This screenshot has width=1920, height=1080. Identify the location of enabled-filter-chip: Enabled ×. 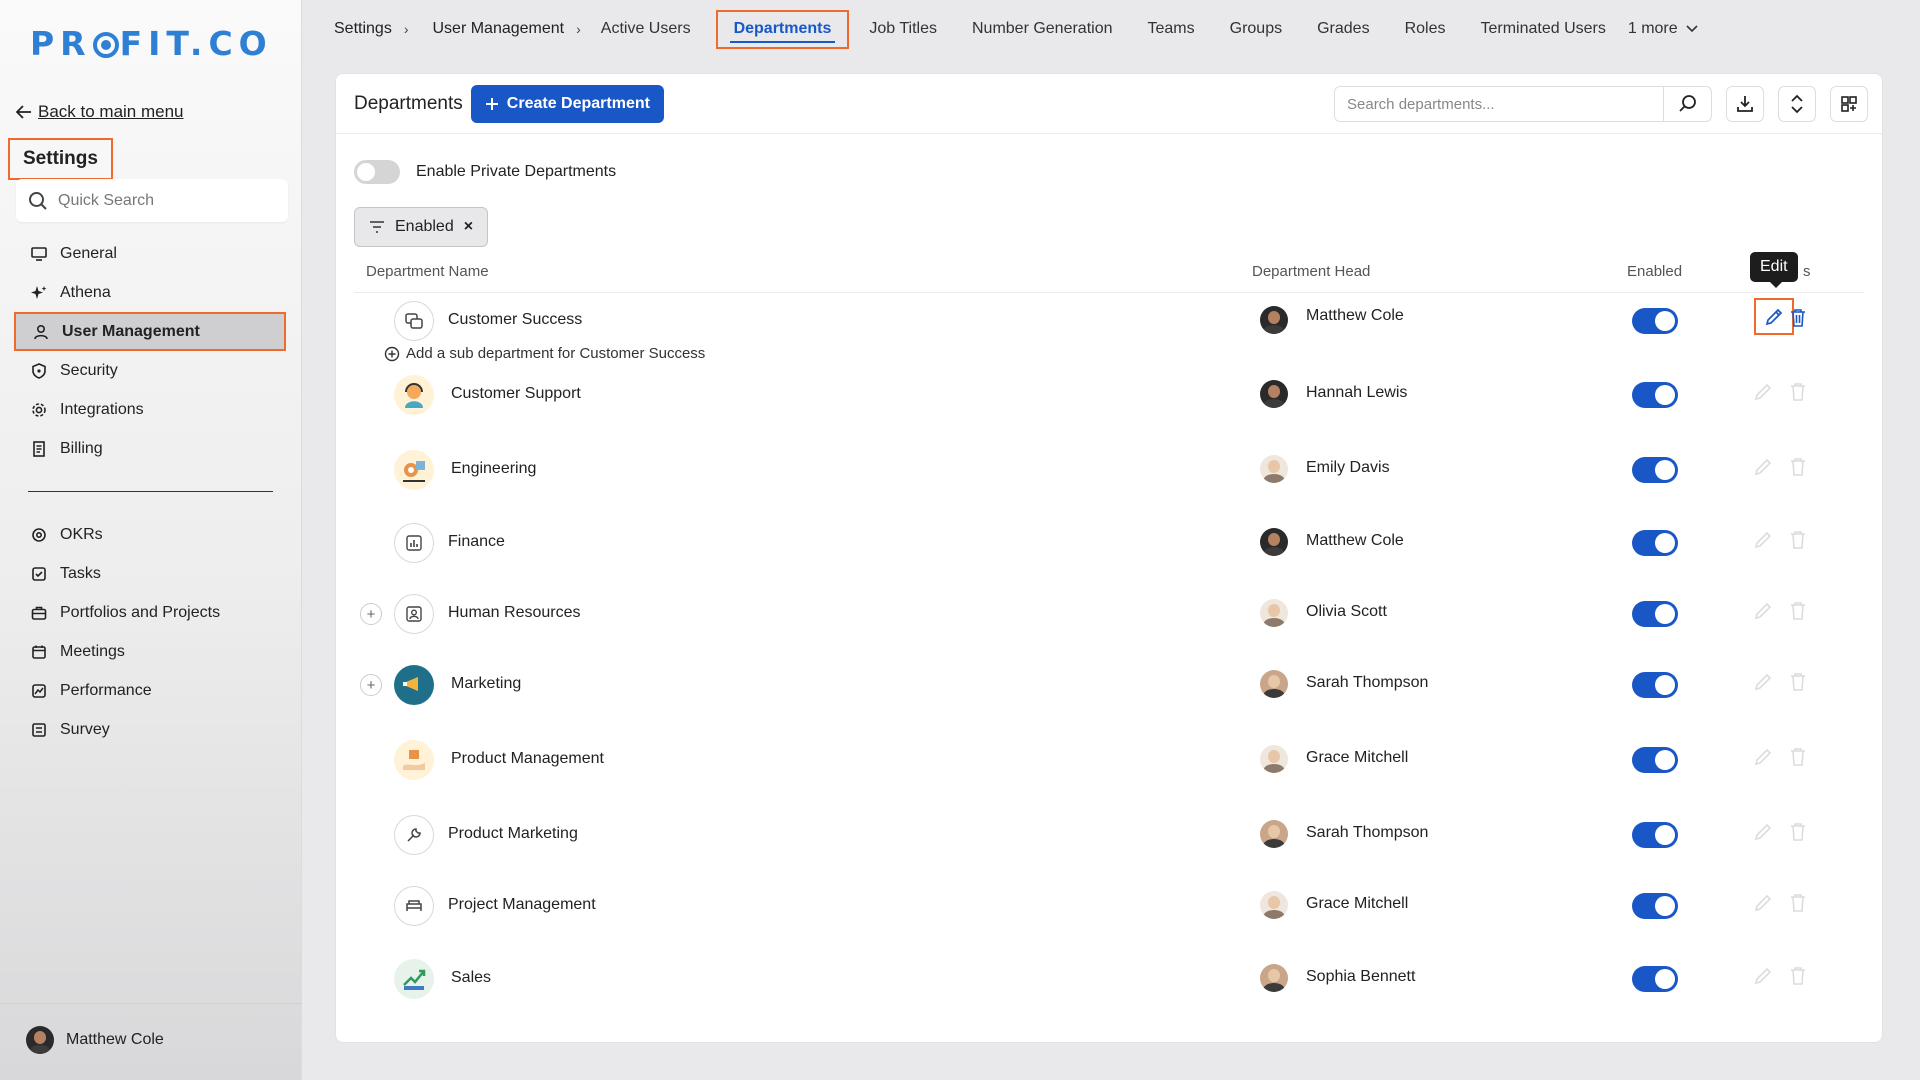
(421, 227).